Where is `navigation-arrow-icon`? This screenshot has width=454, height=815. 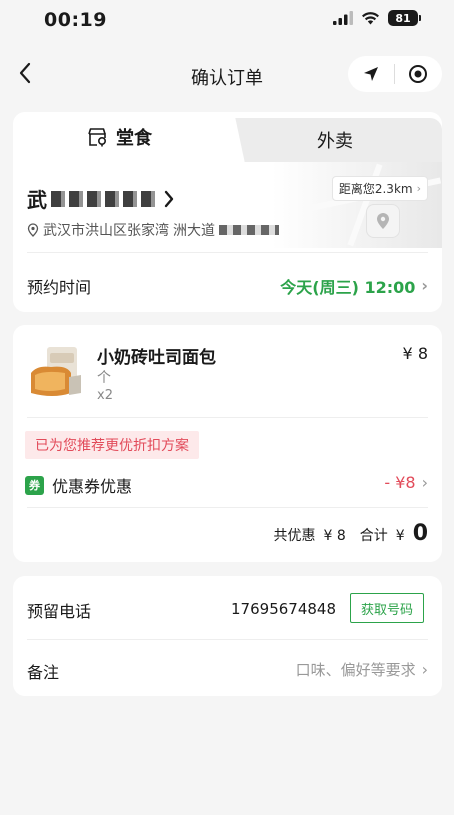 navigation-arrow-icon is located at coordinates (371, 74).